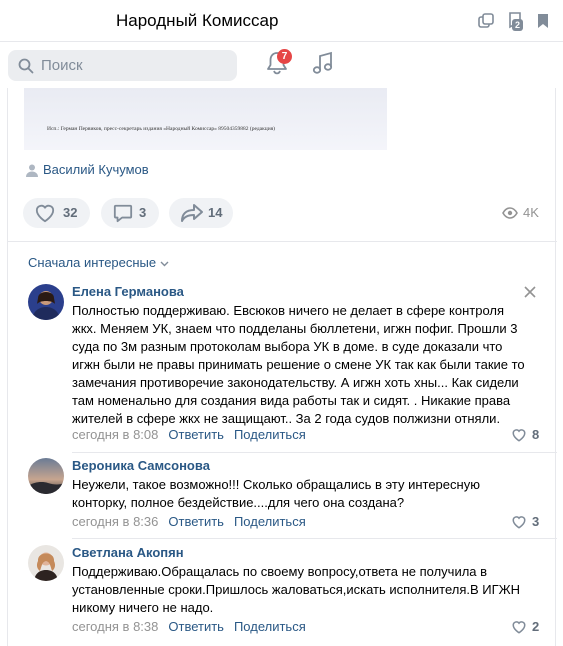  Describe the element at coordinates (215, 212) in the screenshot. I see `share-count: 14` at that location.